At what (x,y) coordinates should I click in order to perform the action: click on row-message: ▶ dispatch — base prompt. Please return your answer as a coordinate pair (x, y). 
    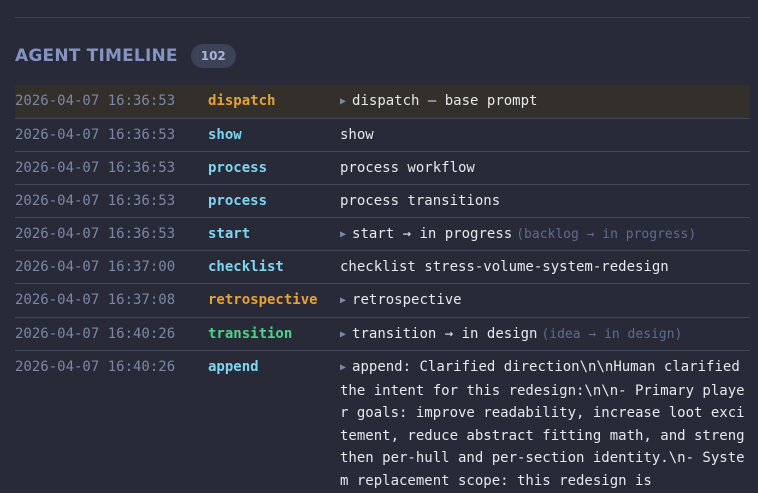
    Looking at the image, I should click on (438, 101).